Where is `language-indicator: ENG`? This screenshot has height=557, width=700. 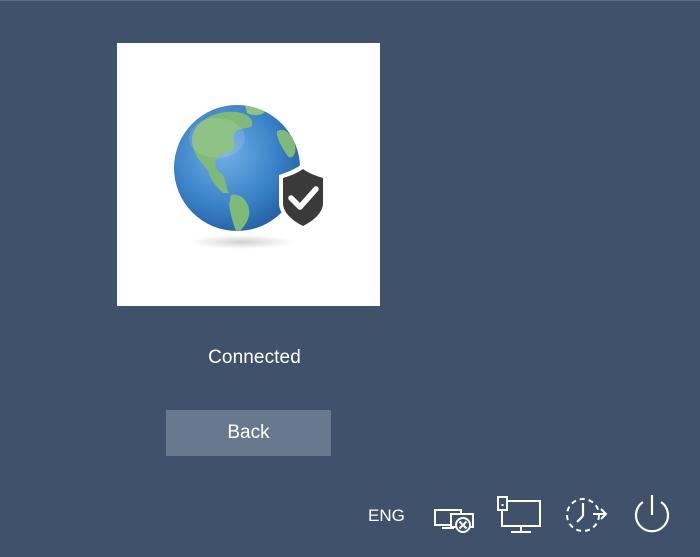 language-indicator: ENG is located at coordinates (386, 516).